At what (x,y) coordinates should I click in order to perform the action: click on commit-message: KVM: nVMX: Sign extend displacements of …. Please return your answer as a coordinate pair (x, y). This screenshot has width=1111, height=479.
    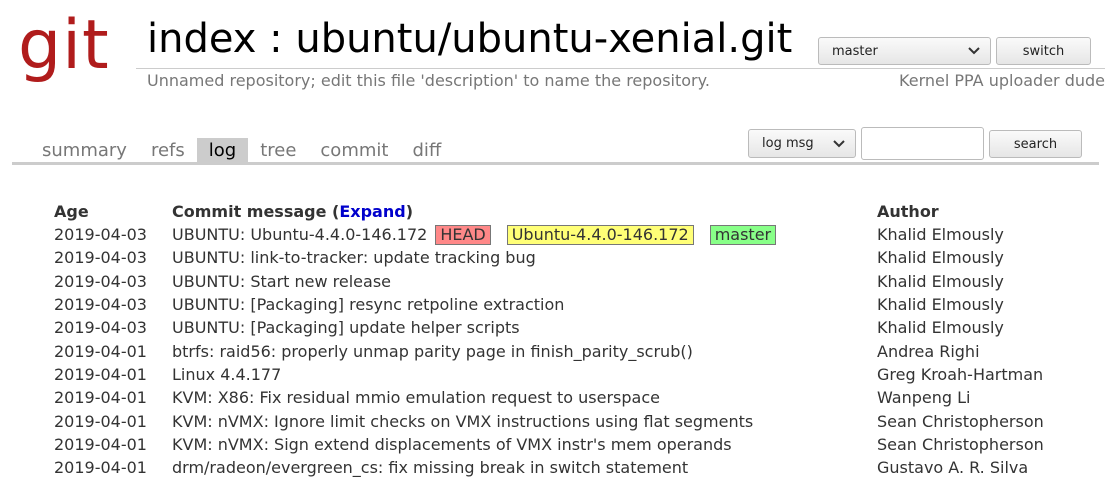
    Looking at the image, I should click on (524, 444).